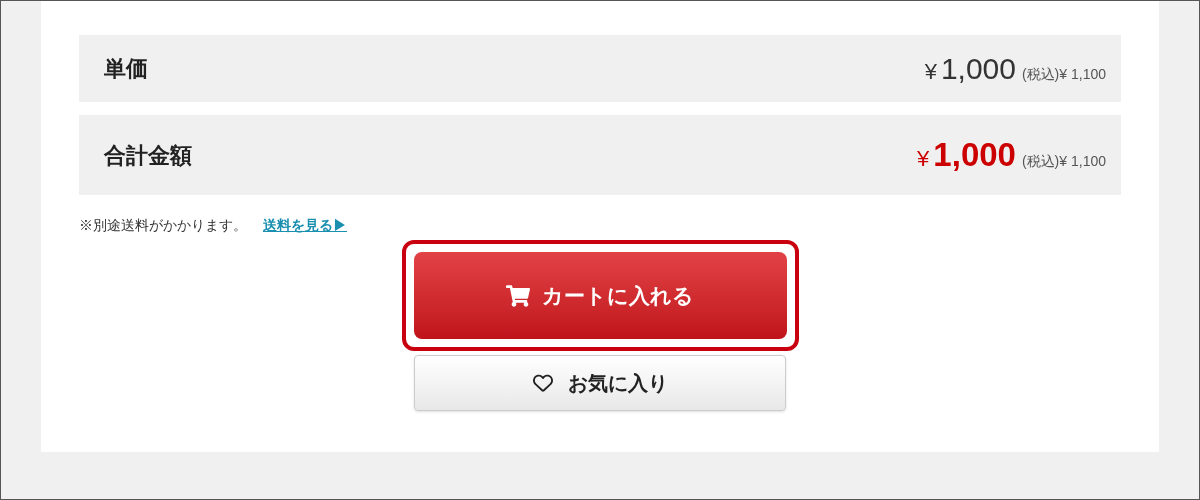 Image resolution: width=1200 pixels, height=500 pixels. Describe the element at coordinates (600, 383) in the screenshot. I see `favorite-button: お気に入り` at that location.